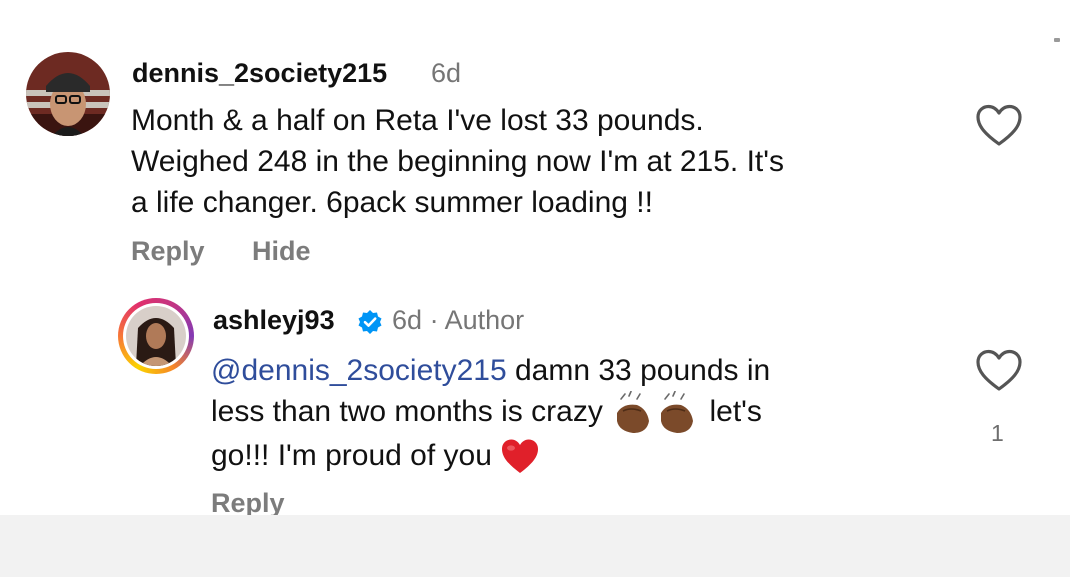 This screenshot has height=577, width=1070. I want to click on clapping-hands-emoji-icon, so click(655, 412).